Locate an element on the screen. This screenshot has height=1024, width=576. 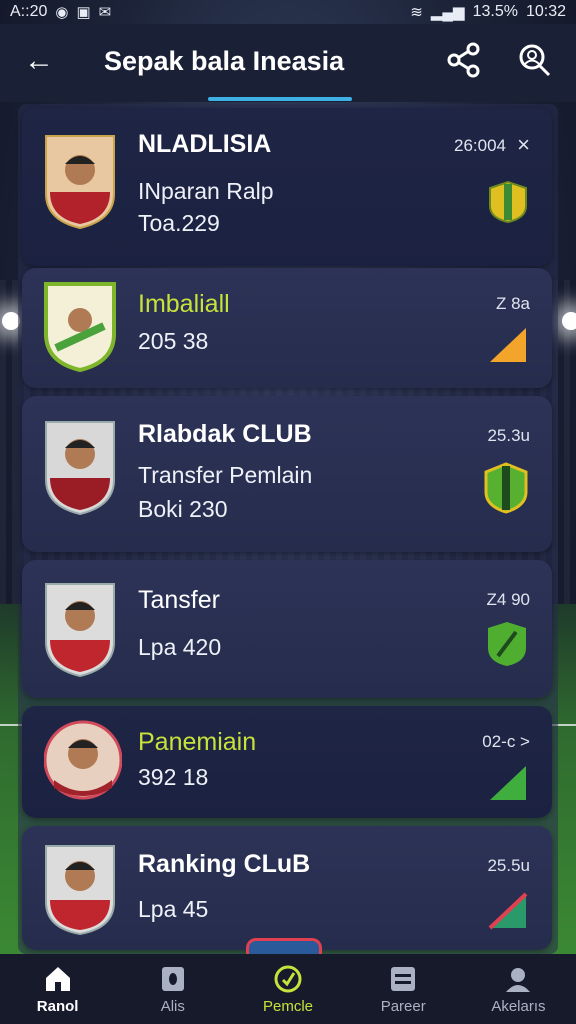
club-name: Tansfer is located at coordinates (179, 600).